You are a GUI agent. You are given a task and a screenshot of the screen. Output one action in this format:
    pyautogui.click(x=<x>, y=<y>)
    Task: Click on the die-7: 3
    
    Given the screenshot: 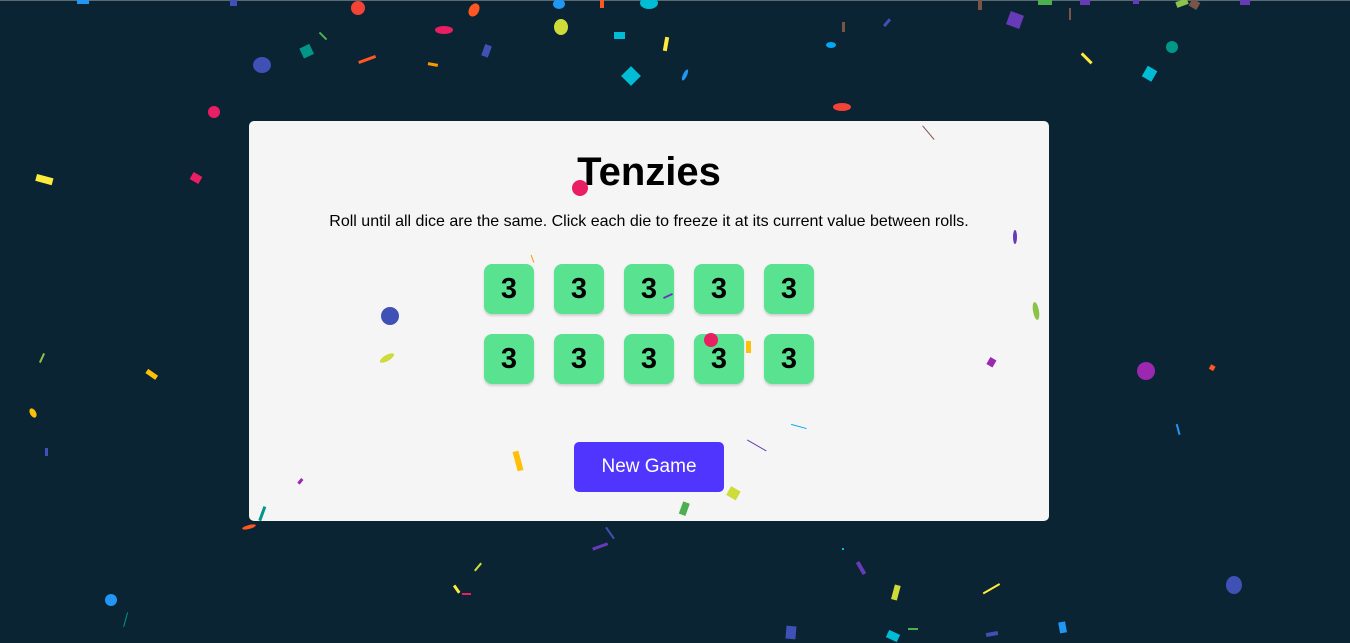 What is the action you would take?
    pyautogui.click(x=579, y=359)
    